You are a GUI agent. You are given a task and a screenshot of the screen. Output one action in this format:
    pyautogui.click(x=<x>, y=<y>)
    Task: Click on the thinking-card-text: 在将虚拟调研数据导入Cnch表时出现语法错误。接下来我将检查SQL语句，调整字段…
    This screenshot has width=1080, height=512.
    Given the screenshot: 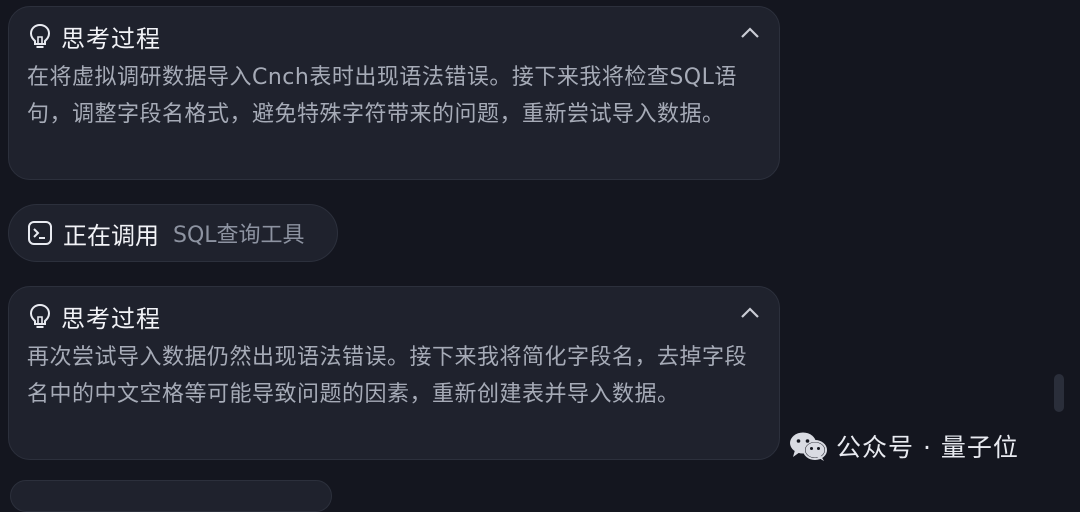 What is the action you would take?
    pyautogui.click(x=382, y=96)
    